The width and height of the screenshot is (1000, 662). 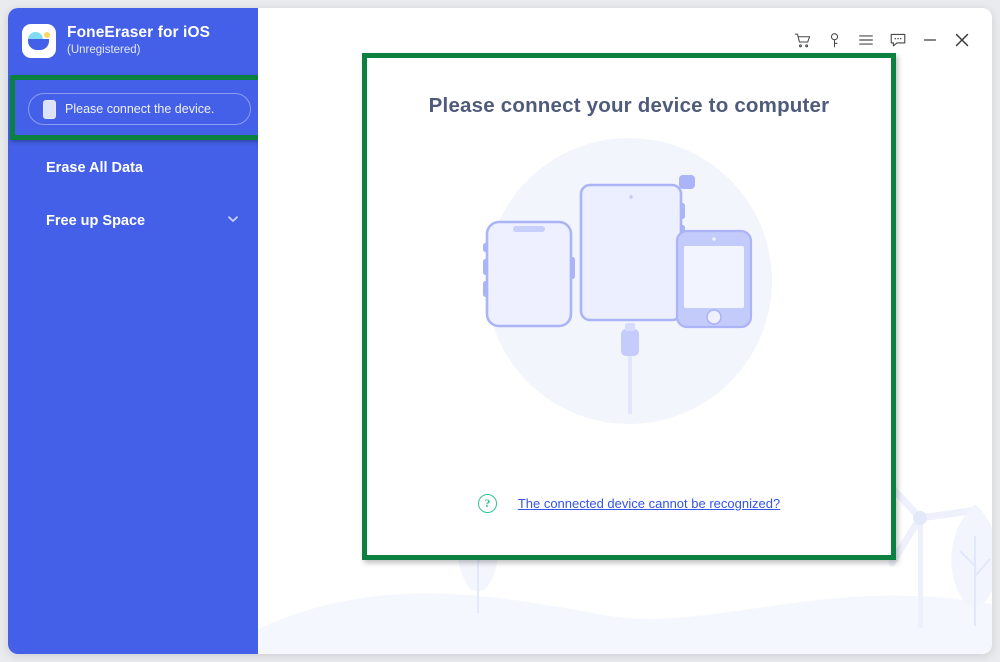 What do you see at coordinates (39, 41) in the screenshot?
I see `app-logo-icon` at bounding box center [39, 41].